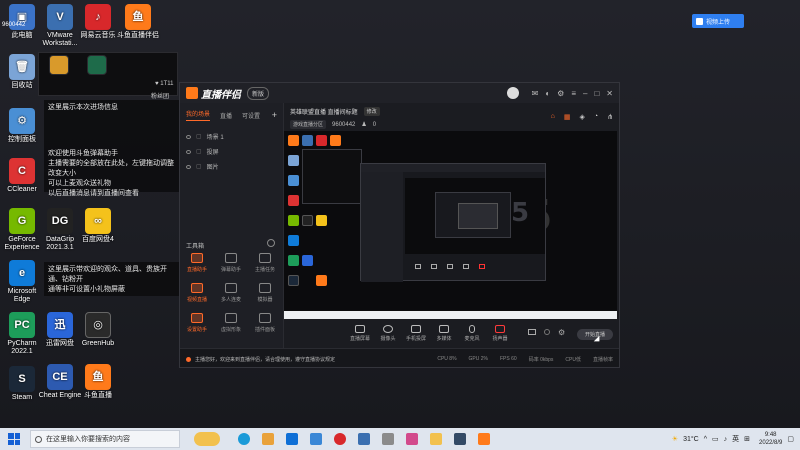  What do you see at coordinates (308, 124) in the screenshot?
I see `category-select: 游戏直播分区` at bounding box center [308, 124].